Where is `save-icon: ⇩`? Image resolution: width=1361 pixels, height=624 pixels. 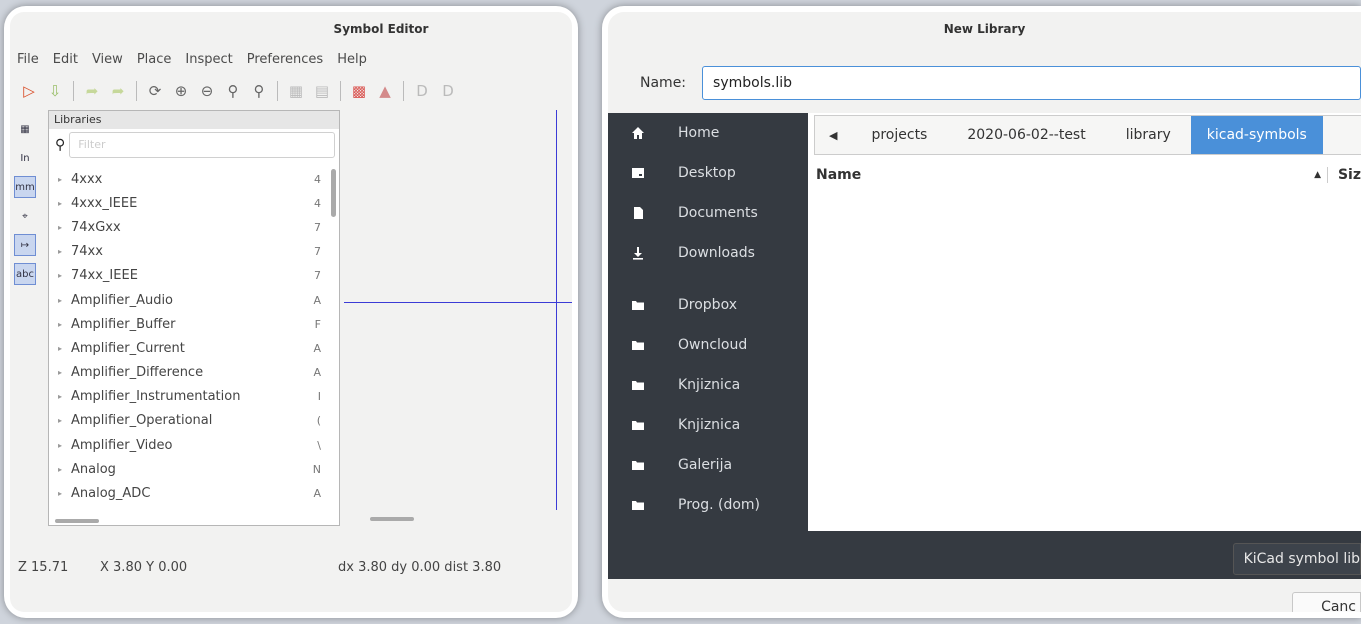 save-icon: ⇩ is located at coordinates (55, 91).